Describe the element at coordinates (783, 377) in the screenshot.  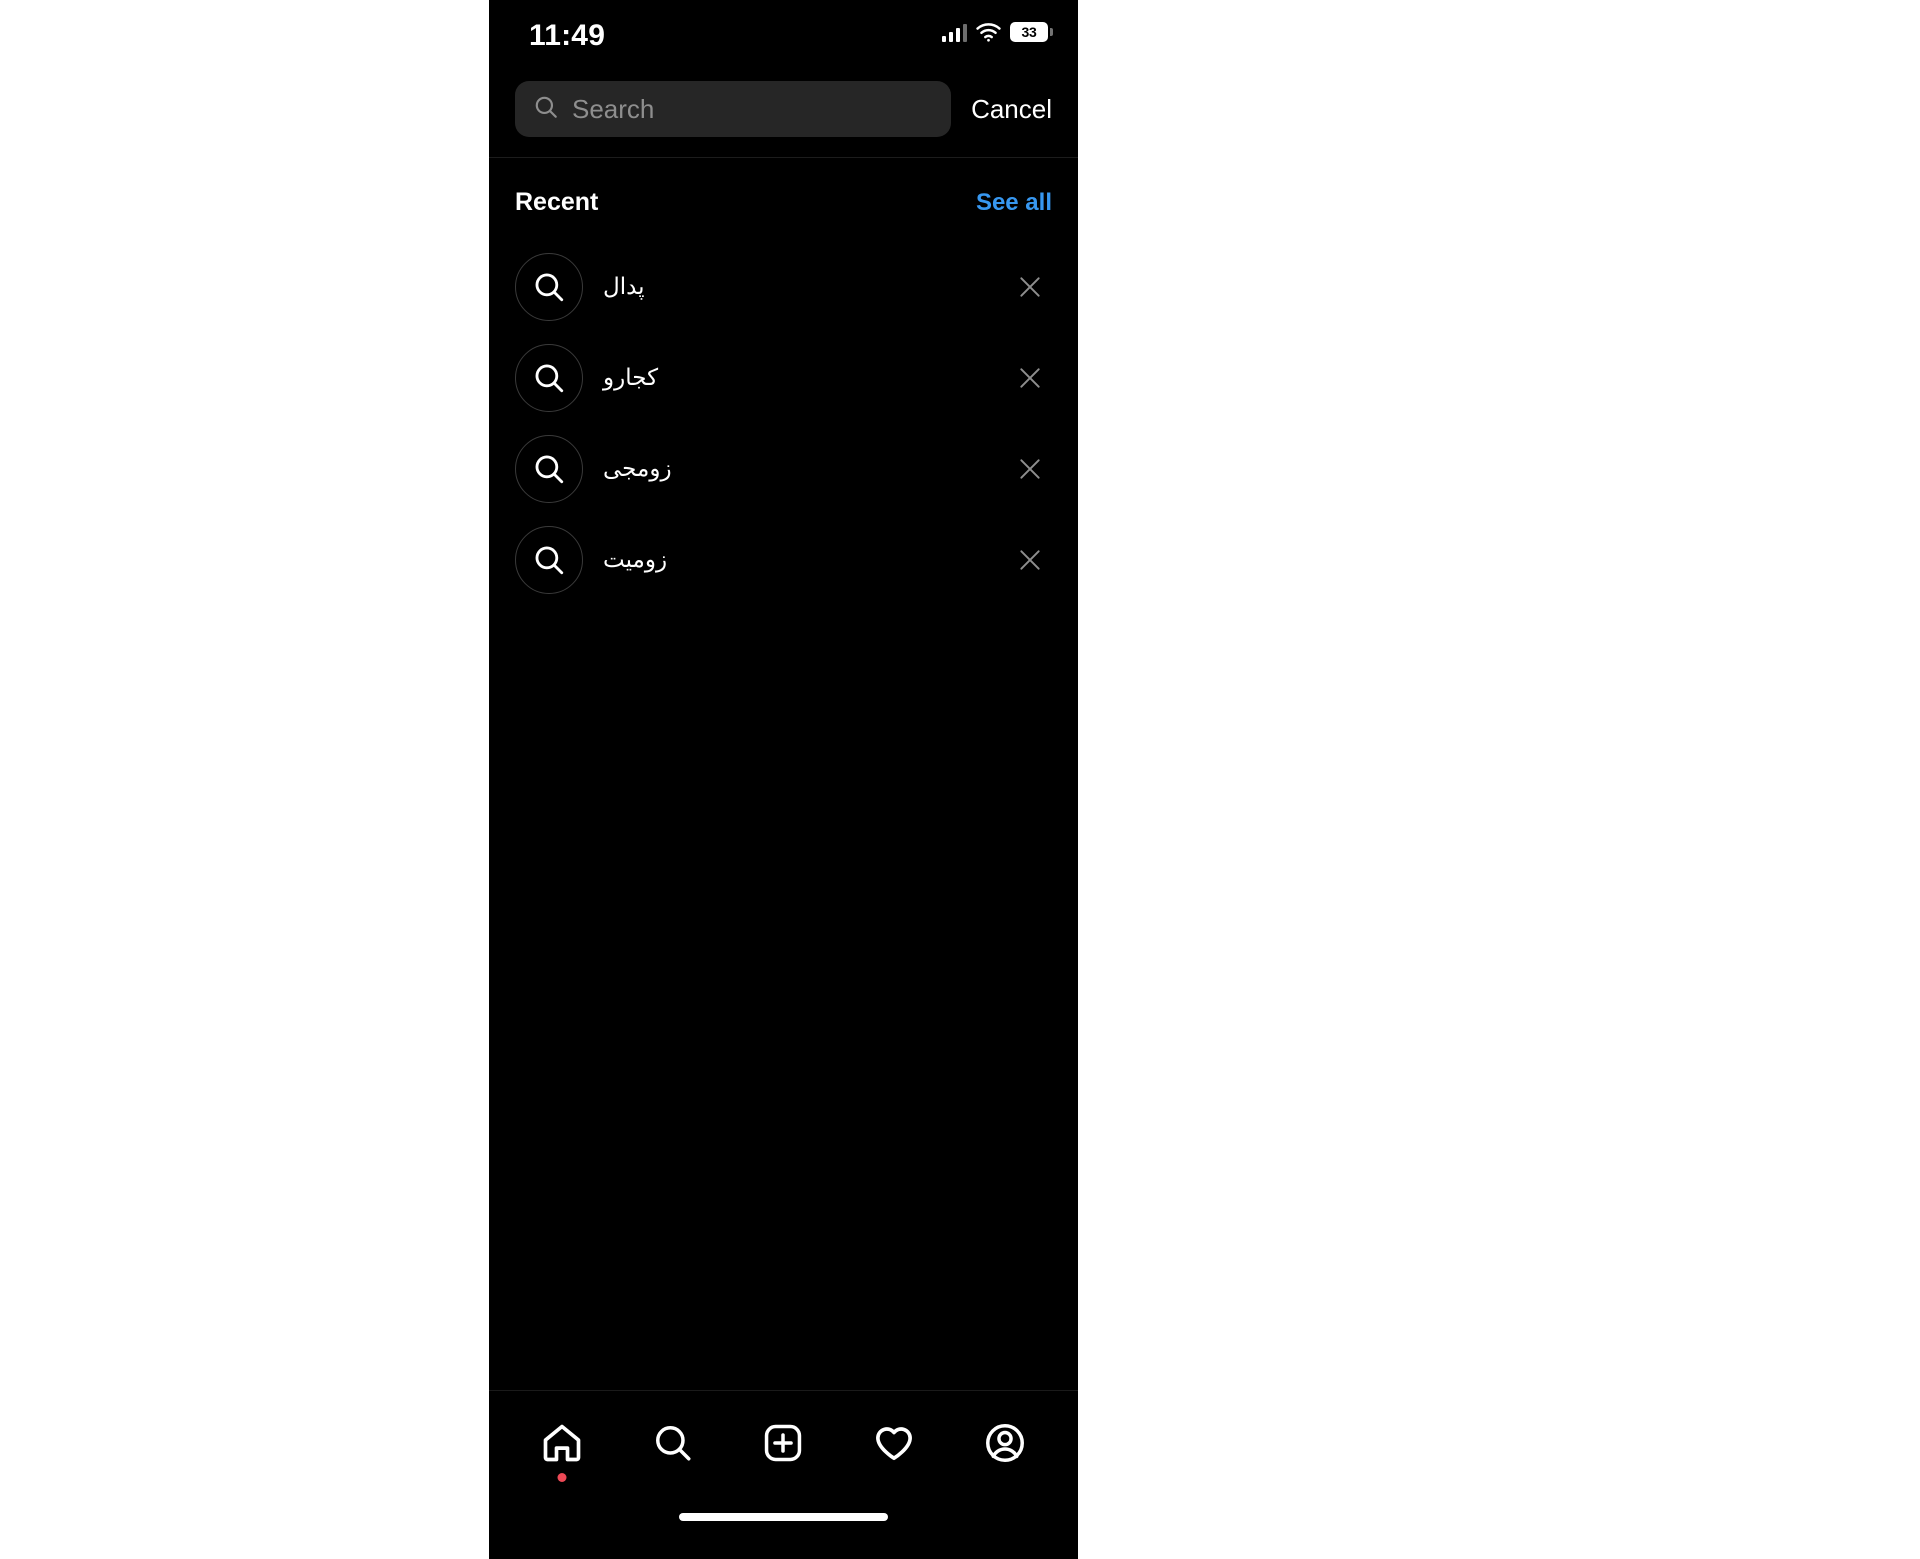
I see `list-item: کجارو` at that location.